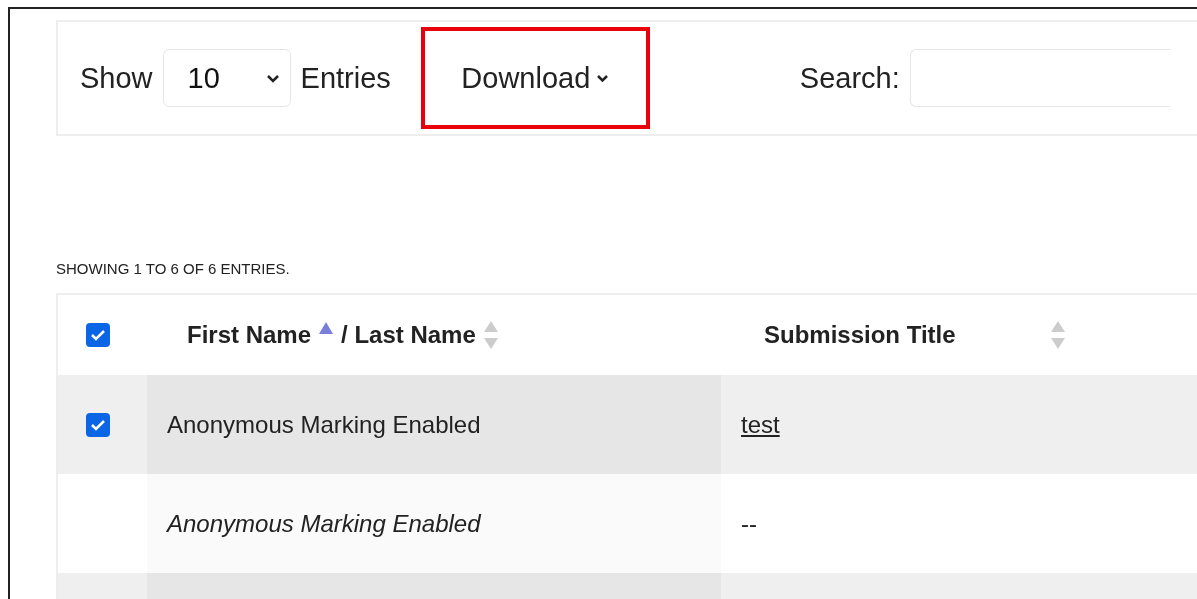  I want to click on title-cell: --, so click(749, 523).